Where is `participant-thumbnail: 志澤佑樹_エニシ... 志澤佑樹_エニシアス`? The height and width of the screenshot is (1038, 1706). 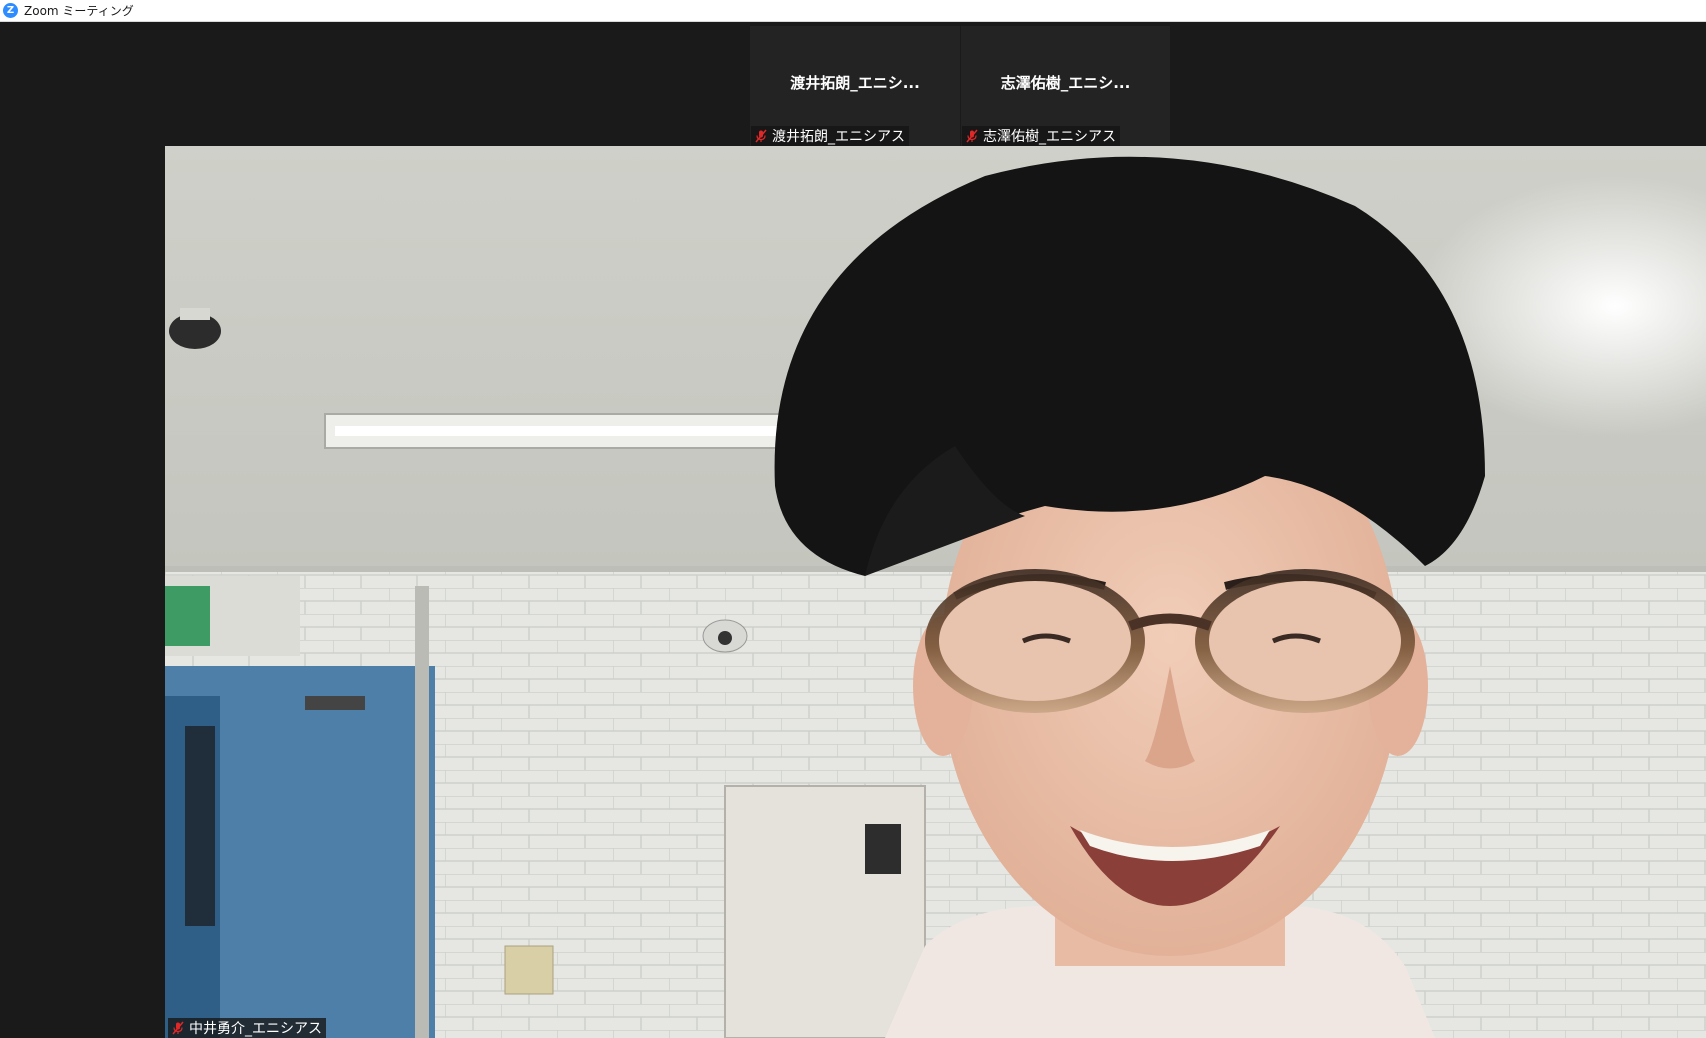
participant-thumbnail: 志澤佑樹_エニシ... 志澤佑樹_エニシアス is located at coordinates (1065, 86).